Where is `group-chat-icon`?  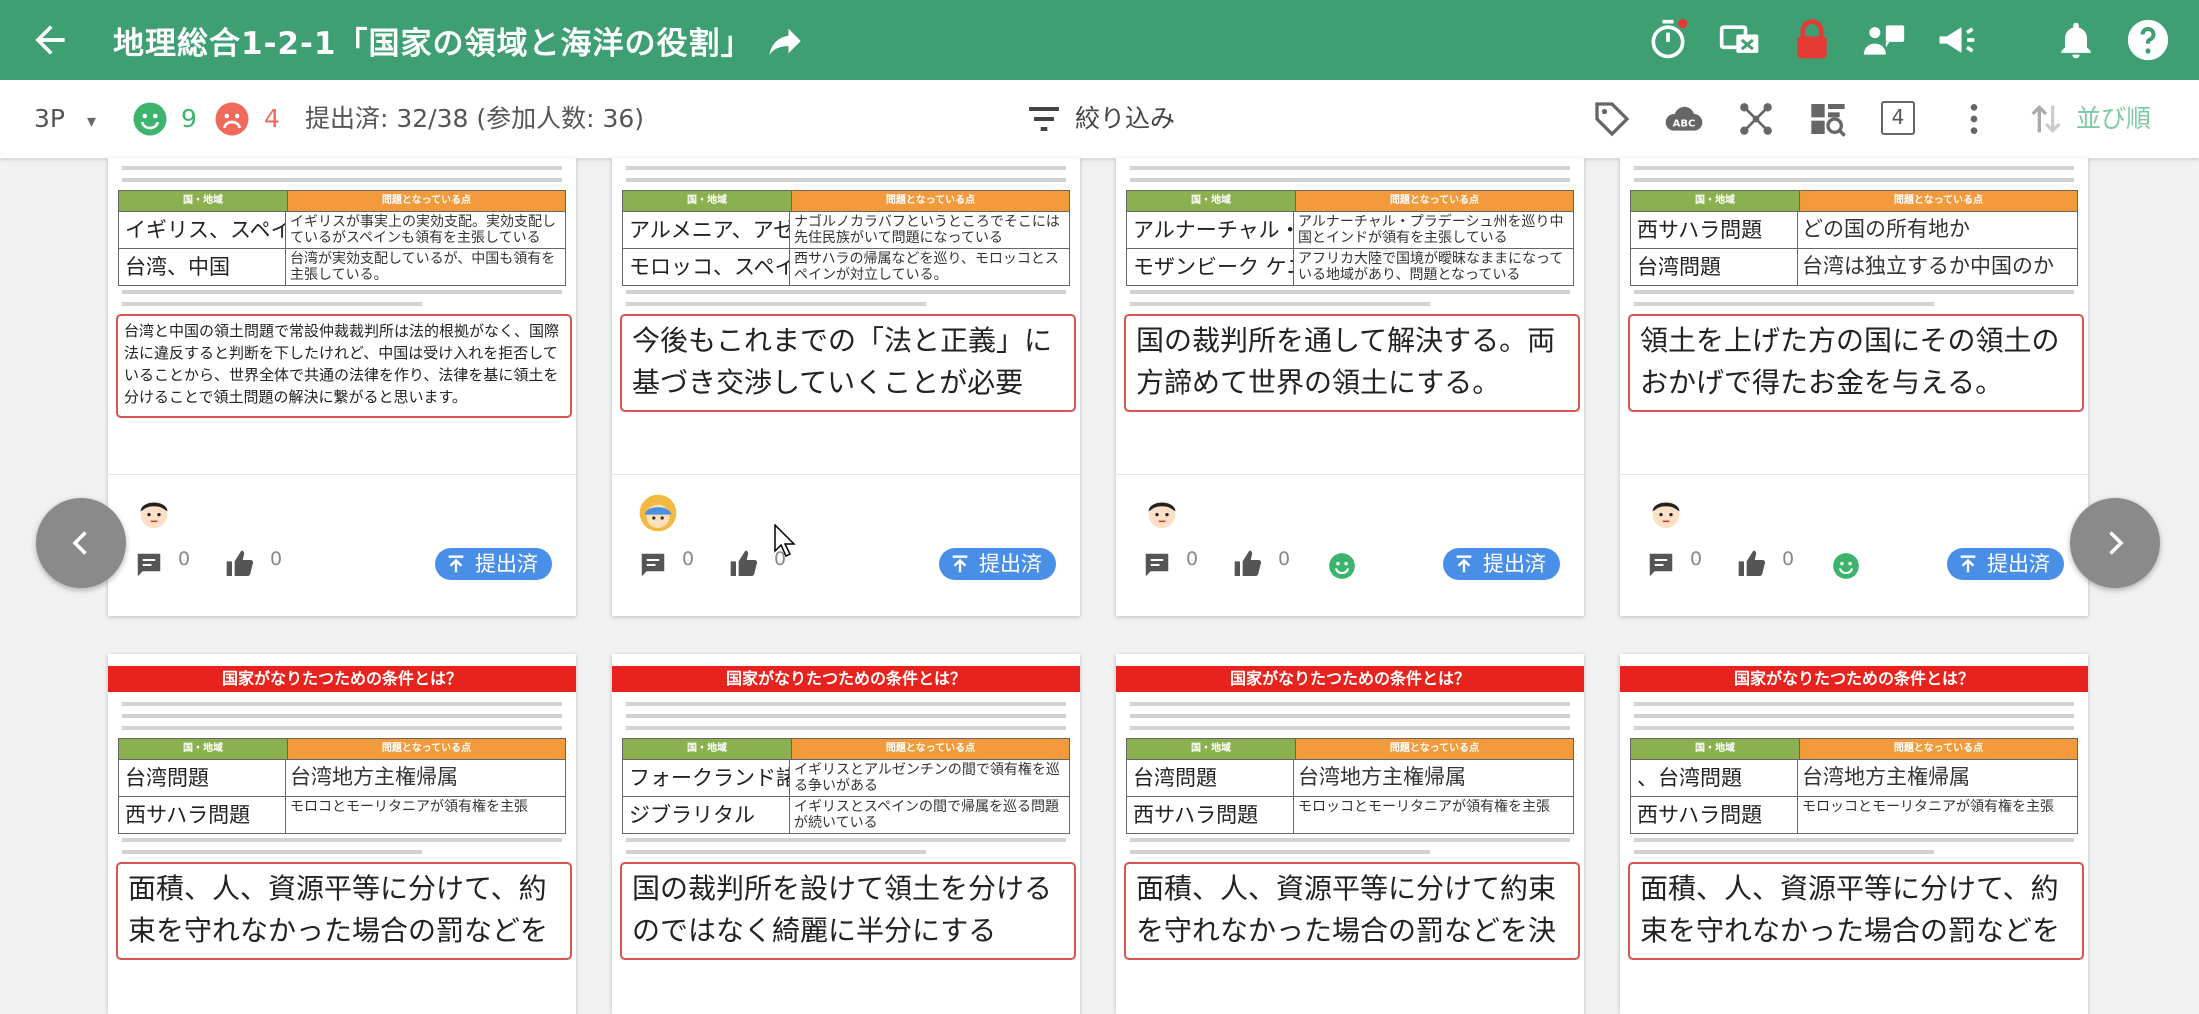
group-chat-icon is located at coordinates (1884, 40).